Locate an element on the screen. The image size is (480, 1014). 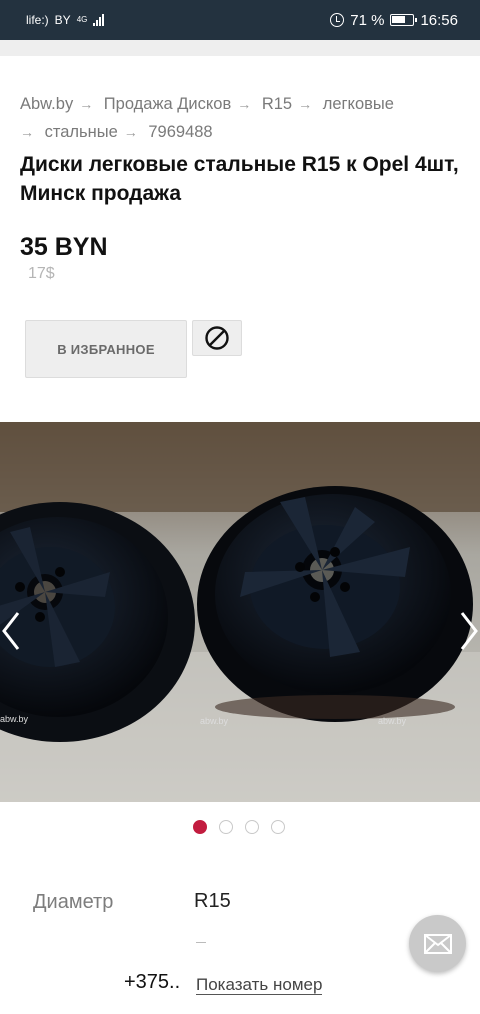
spec-label-diameter: Диаметр is located at coordinates (73, 902).